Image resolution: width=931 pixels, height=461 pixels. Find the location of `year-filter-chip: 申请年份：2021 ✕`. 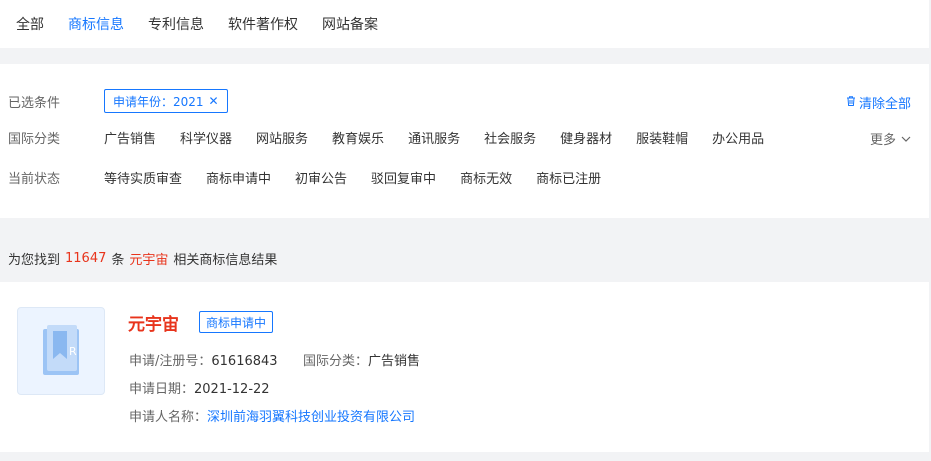

year-filter-chip: 申请年份：2021 ✕ is located at coordinates (166, 101).